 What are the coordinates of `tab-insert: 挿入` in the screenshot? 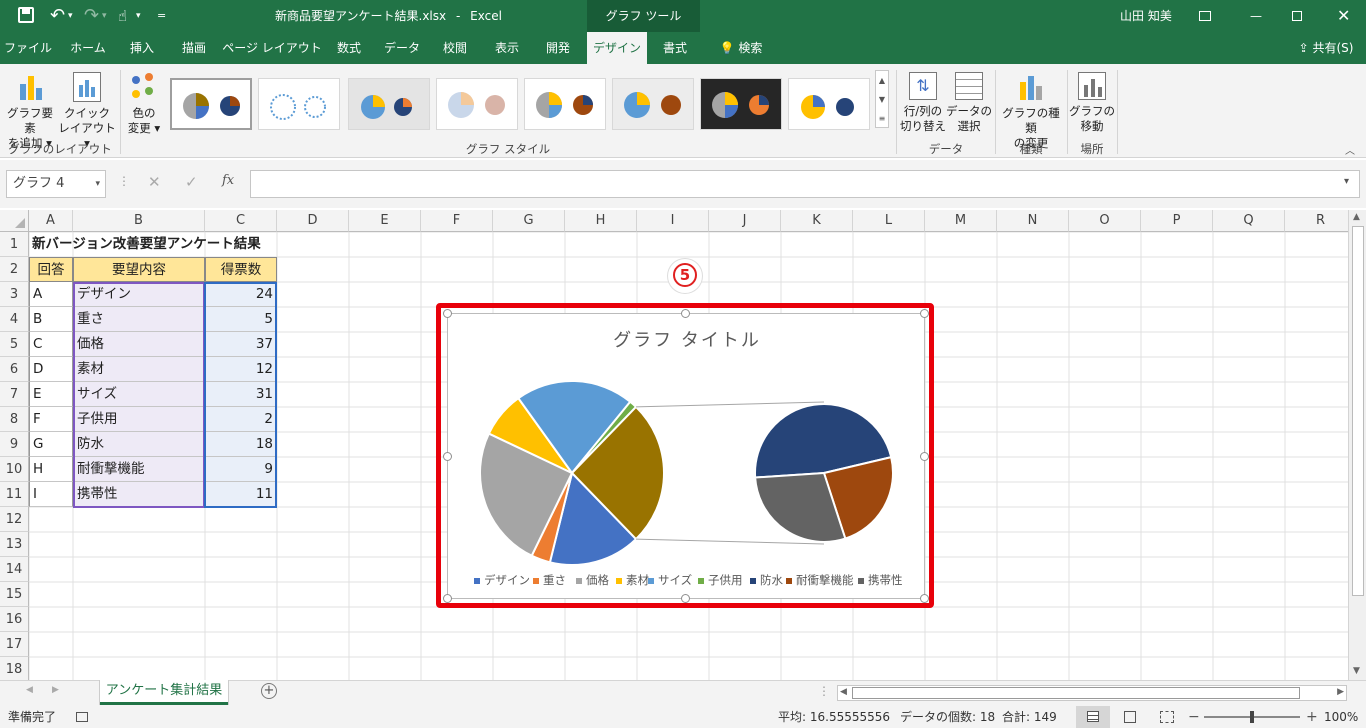 It's located at (142, 48).